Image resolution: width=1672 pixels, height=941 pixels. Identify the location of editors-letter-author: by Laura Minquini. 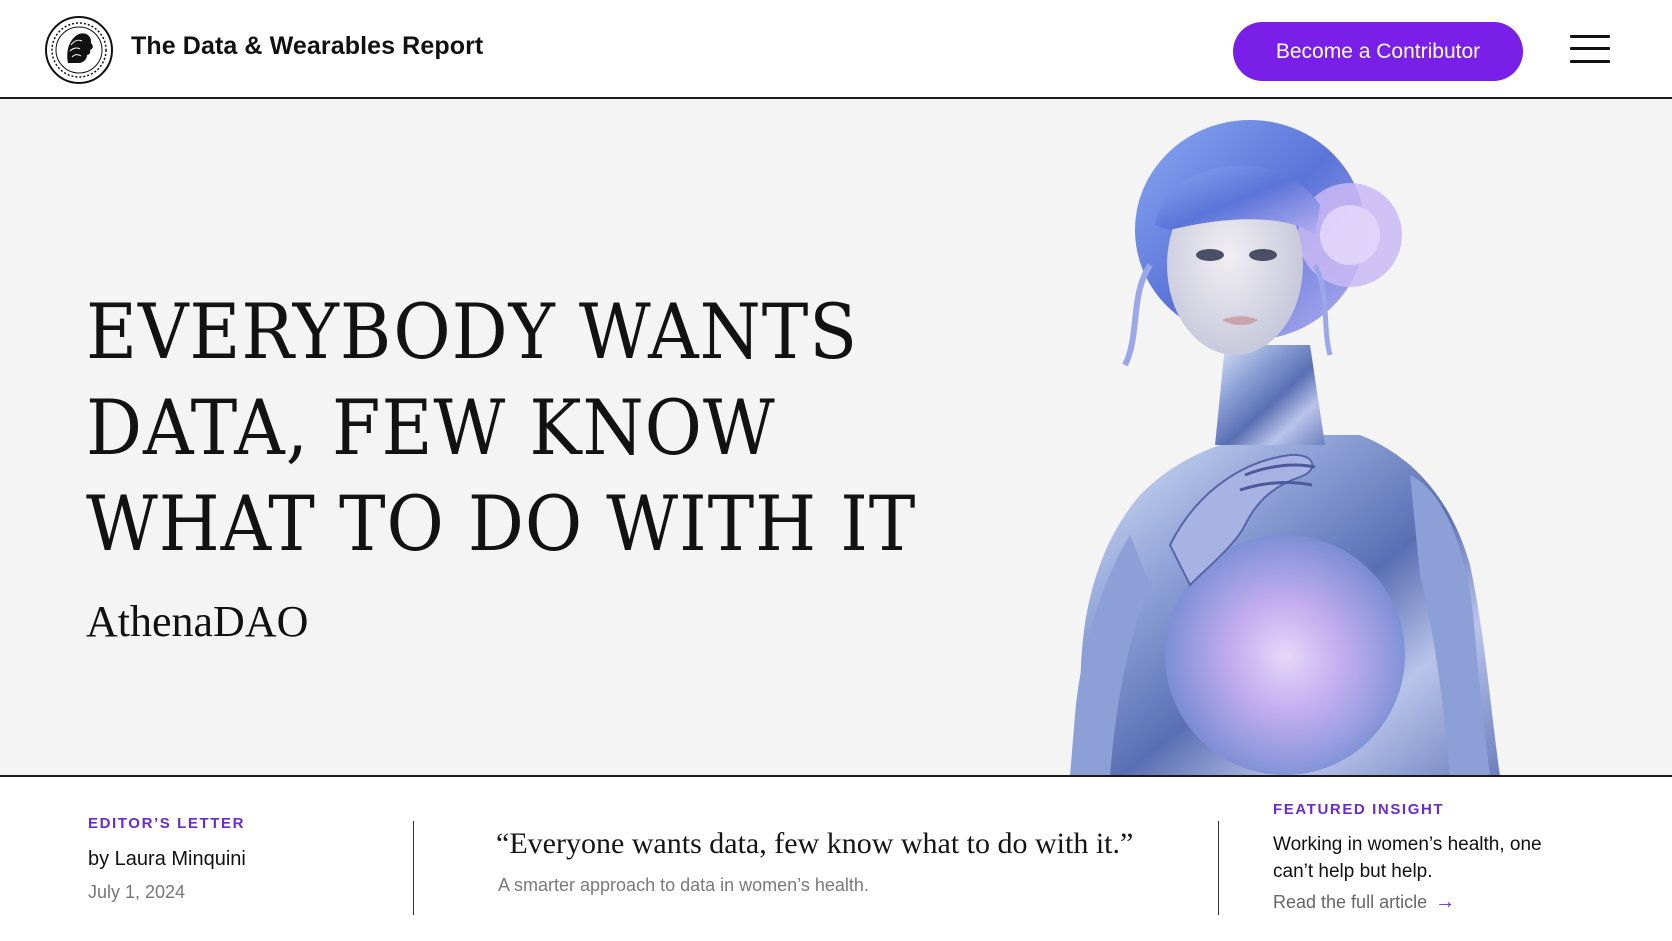
(167, 859).